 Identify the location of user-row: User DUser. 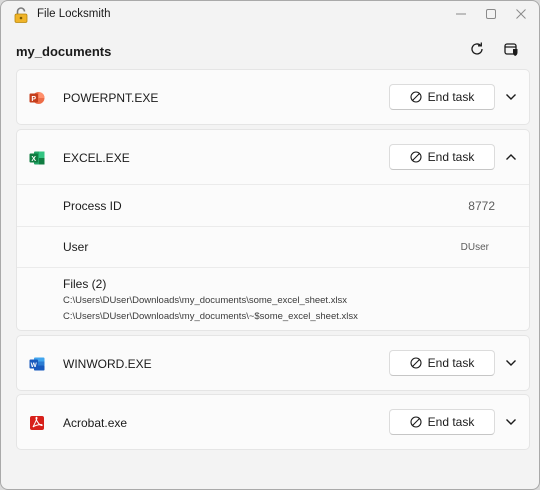
(273, 247).